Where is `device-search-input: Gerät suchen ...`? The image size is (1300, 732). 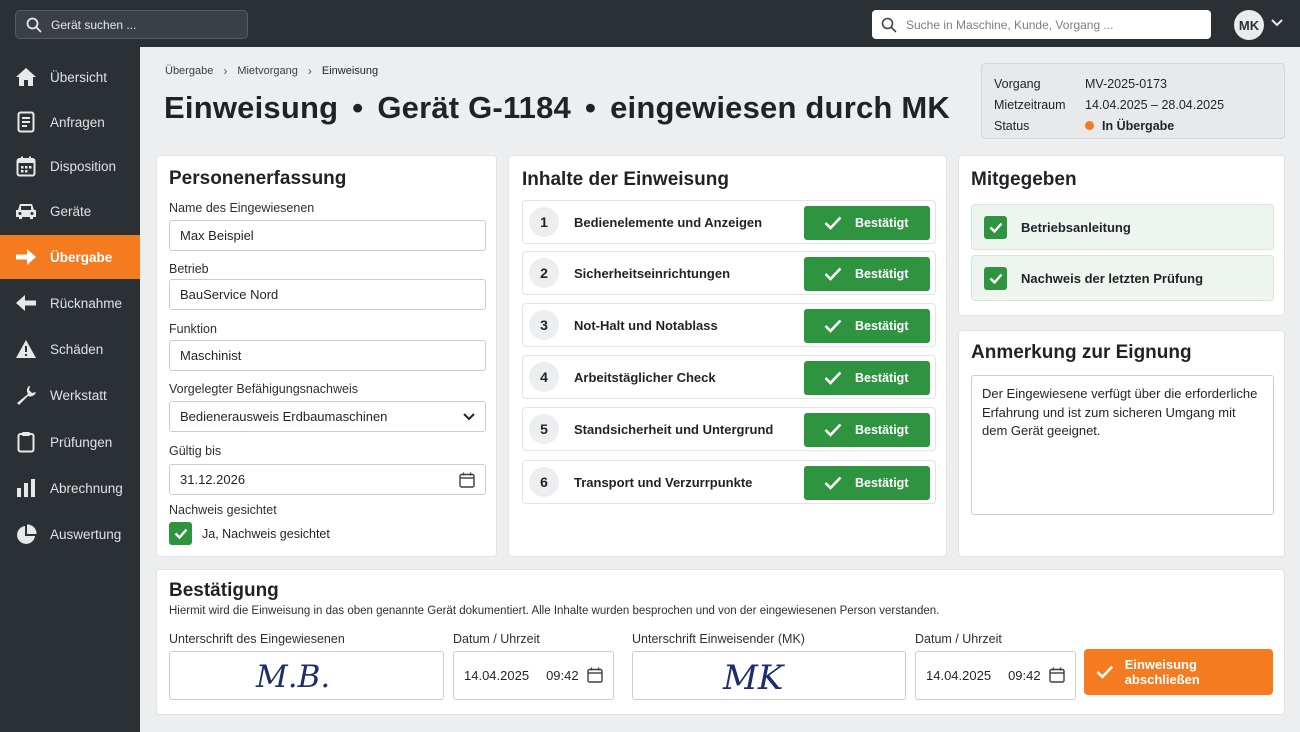 device-search-input: Gerät suchen ... is located at coordinates (131, 24).